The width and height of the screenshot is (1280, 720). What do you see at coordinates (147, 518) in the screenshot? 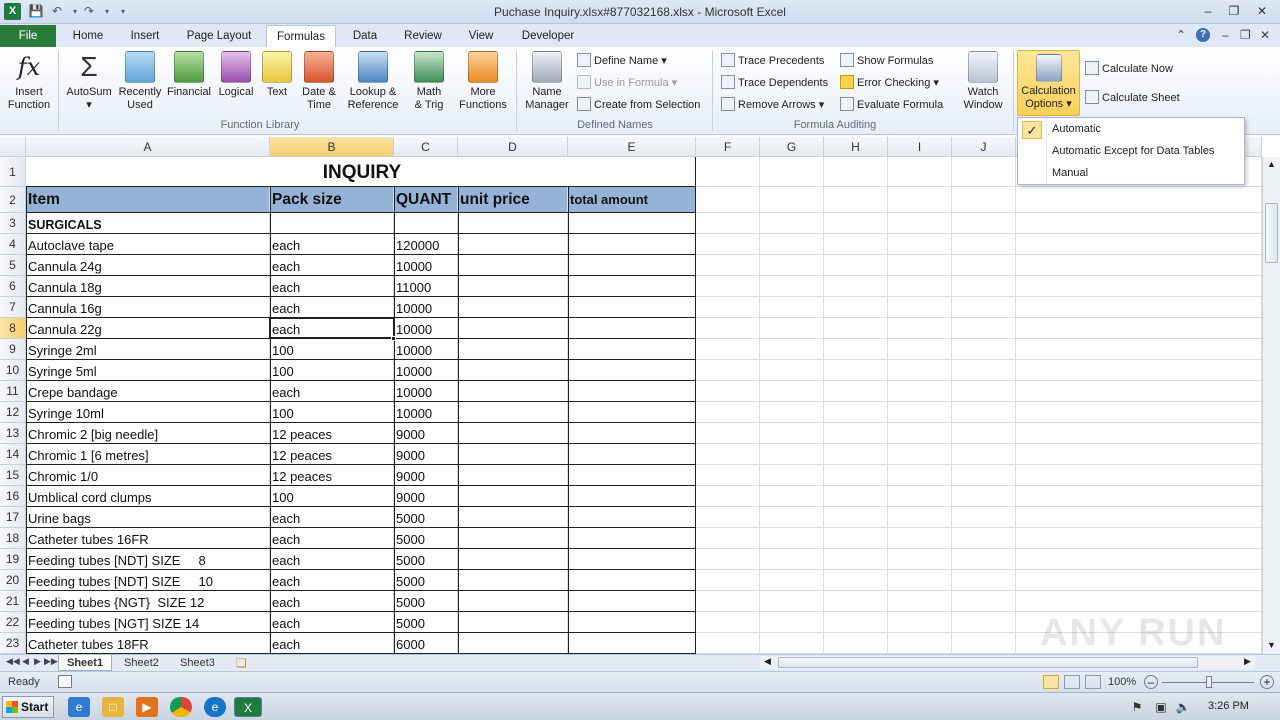
I see `table-cell: Urine bags` at bounding box center [147, 518].